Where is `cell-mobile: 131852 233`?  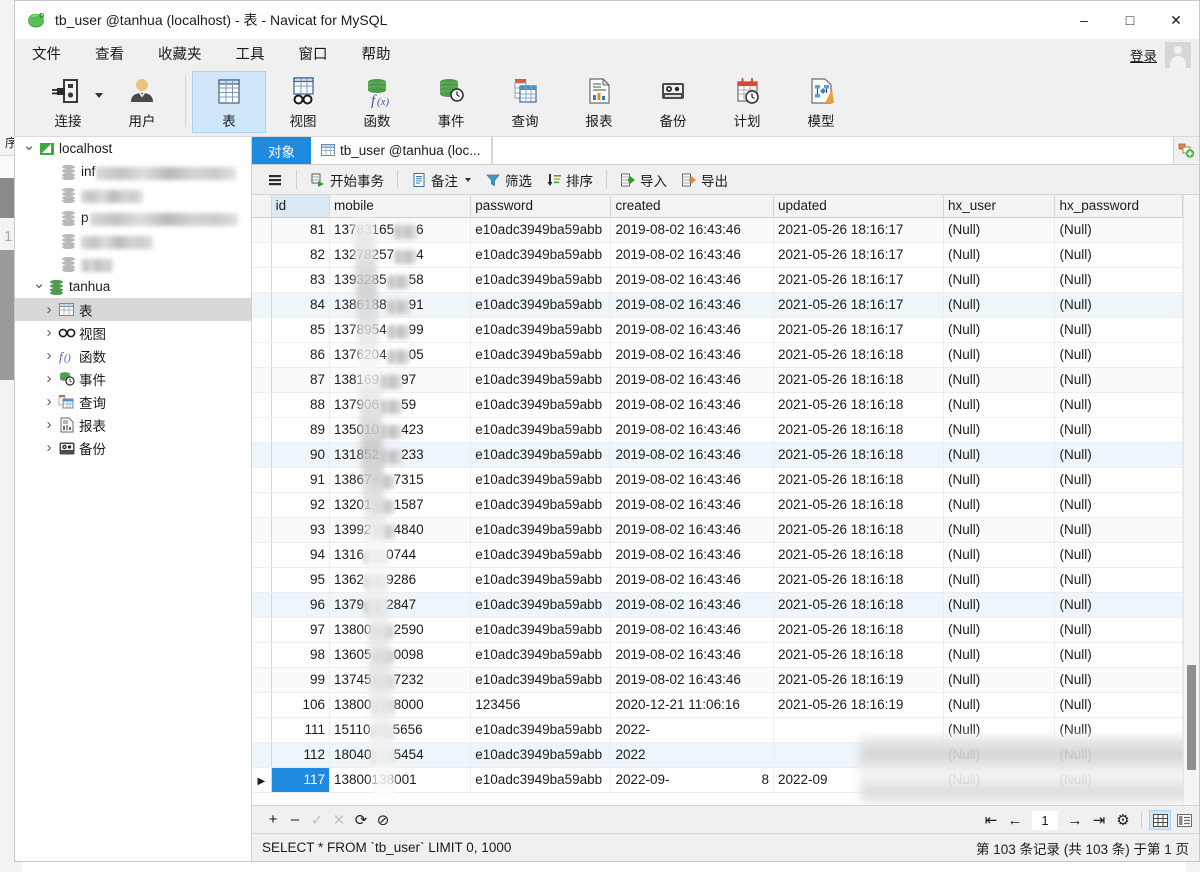 cell-mobile: 131852 233 is located at coordinates (400, 455).